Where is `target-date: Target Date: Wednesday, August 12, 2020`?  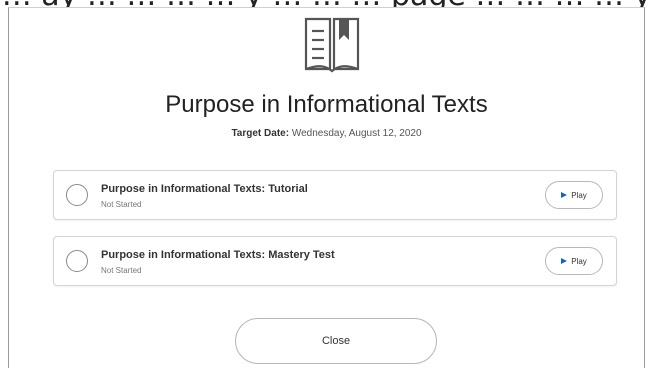 target-date: Target Date: Wednesday, August 12, 2020 is located at coordinates (326, 133).